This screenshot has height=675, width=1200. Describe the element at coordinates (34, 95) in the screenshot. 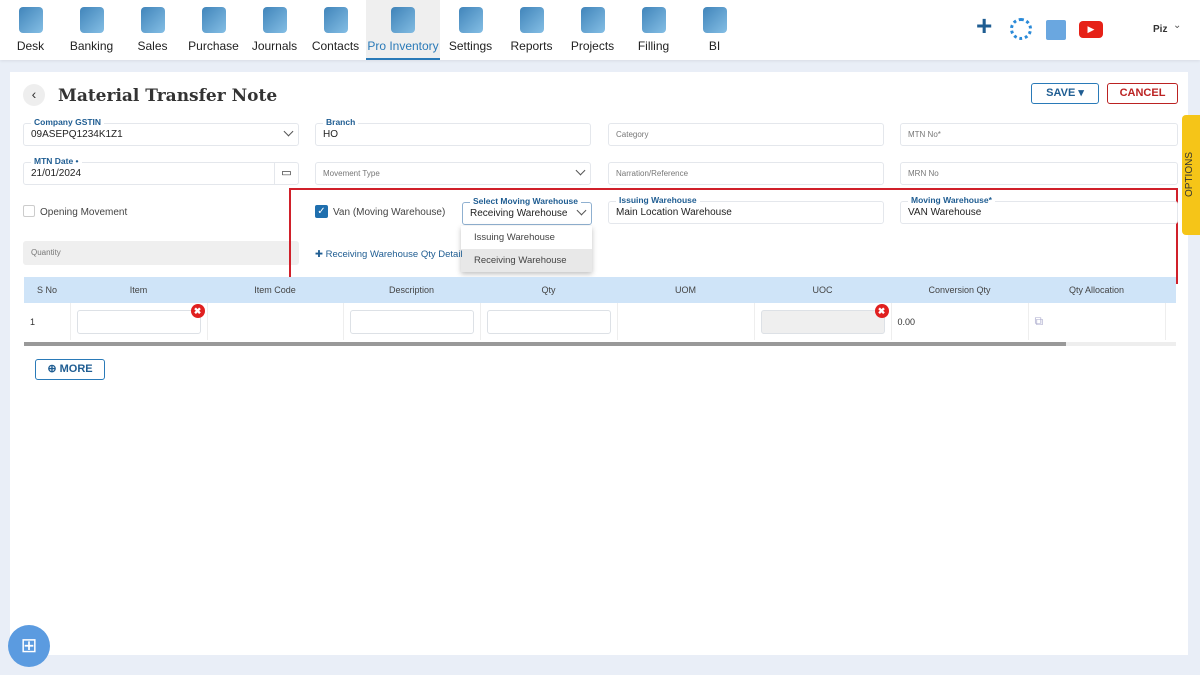

I see `back-button: ‹` at that location.